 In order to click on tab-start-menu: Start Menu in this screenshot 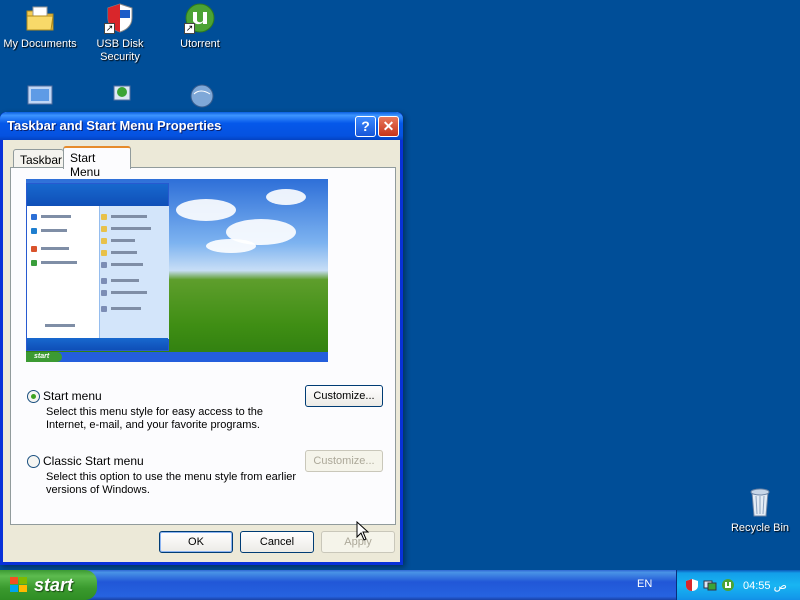, I will do `click(97, 162)`.